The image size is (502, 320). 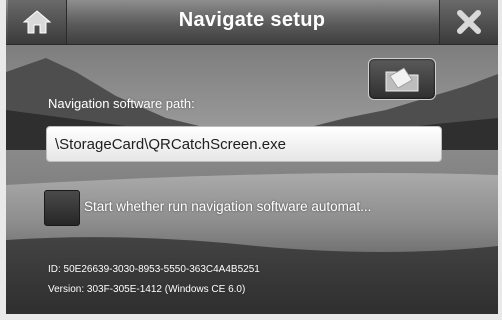 I want to click on title-bar: Navigate setup, so click(x=252, y=22).